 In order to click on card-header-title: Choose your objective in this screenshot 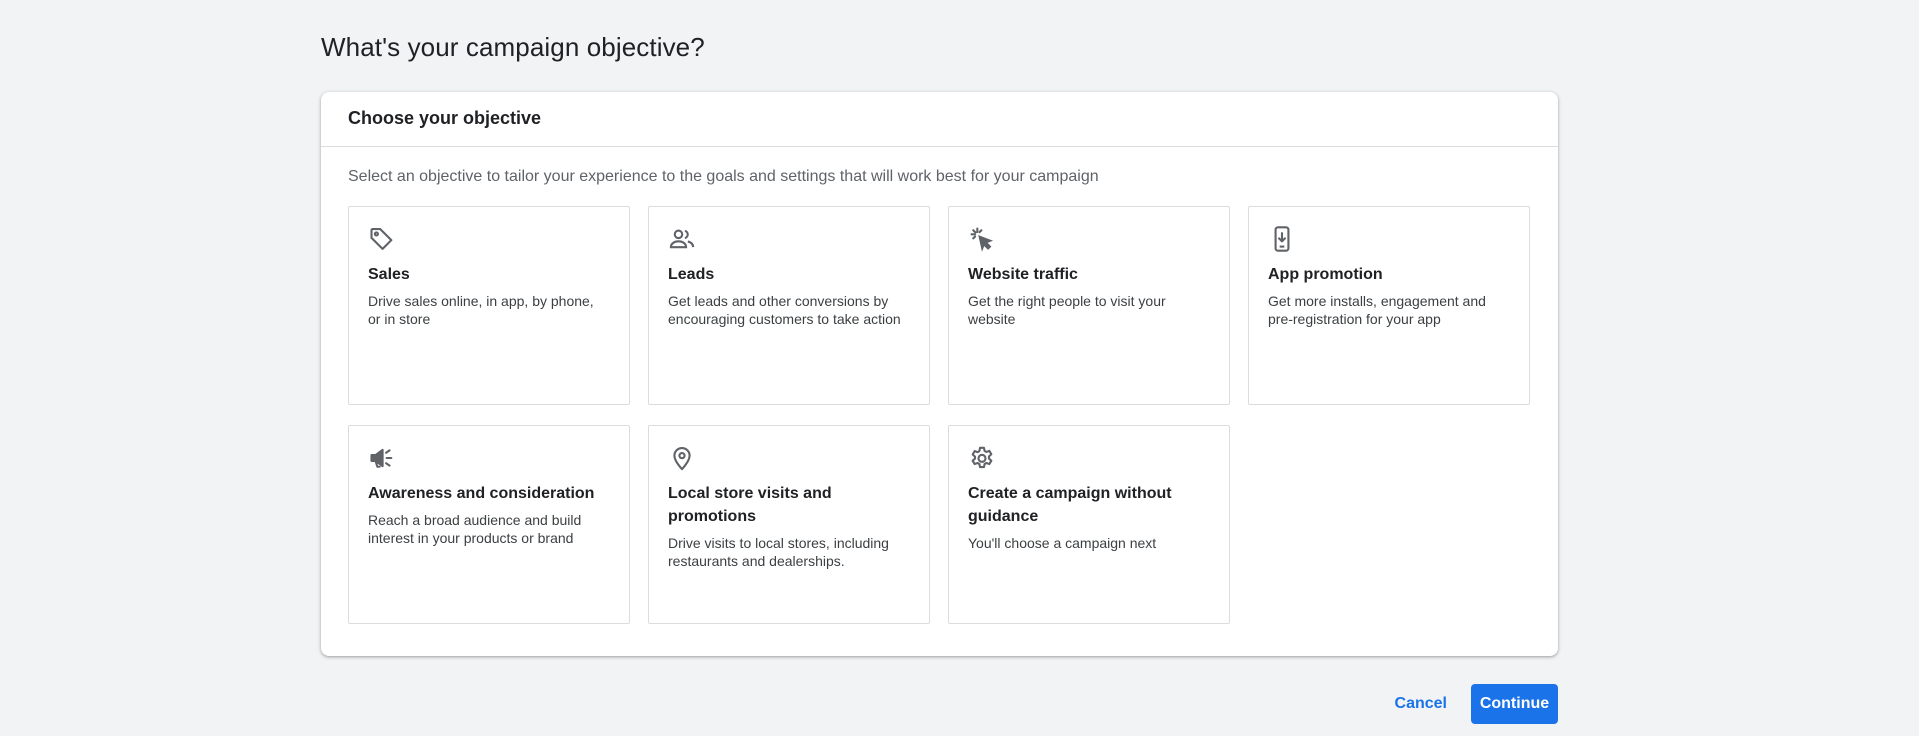, I will do `click(445, 118)`.